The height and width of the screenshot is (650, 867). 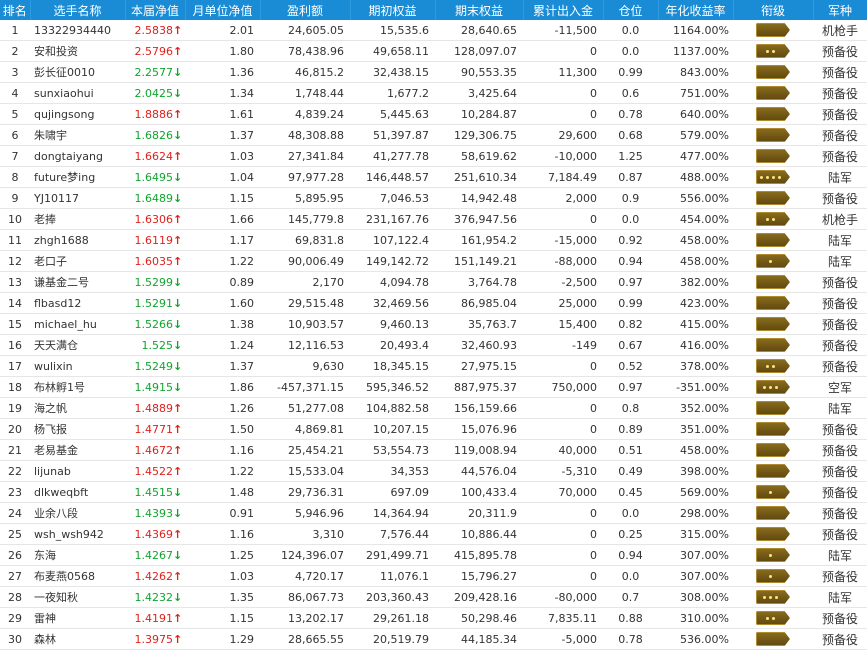 I want to click on header-position: 仓位, so click(x=631, y=10).